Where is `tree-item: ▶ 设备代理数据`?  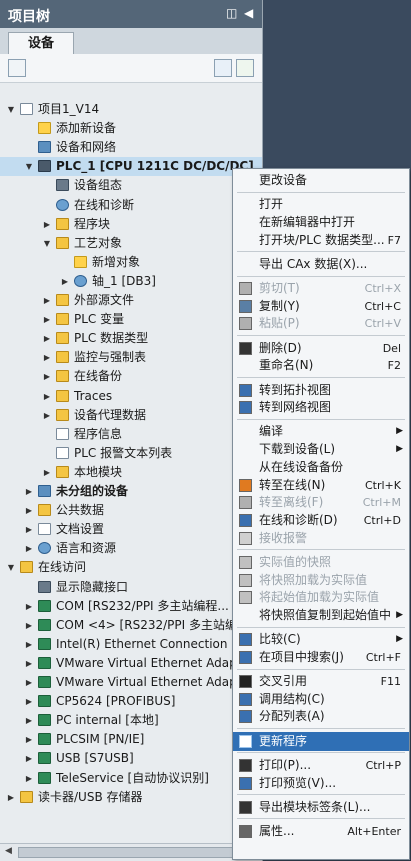
tree-item: ▶ 设备代理数据 is located at coordinates (131, 415).